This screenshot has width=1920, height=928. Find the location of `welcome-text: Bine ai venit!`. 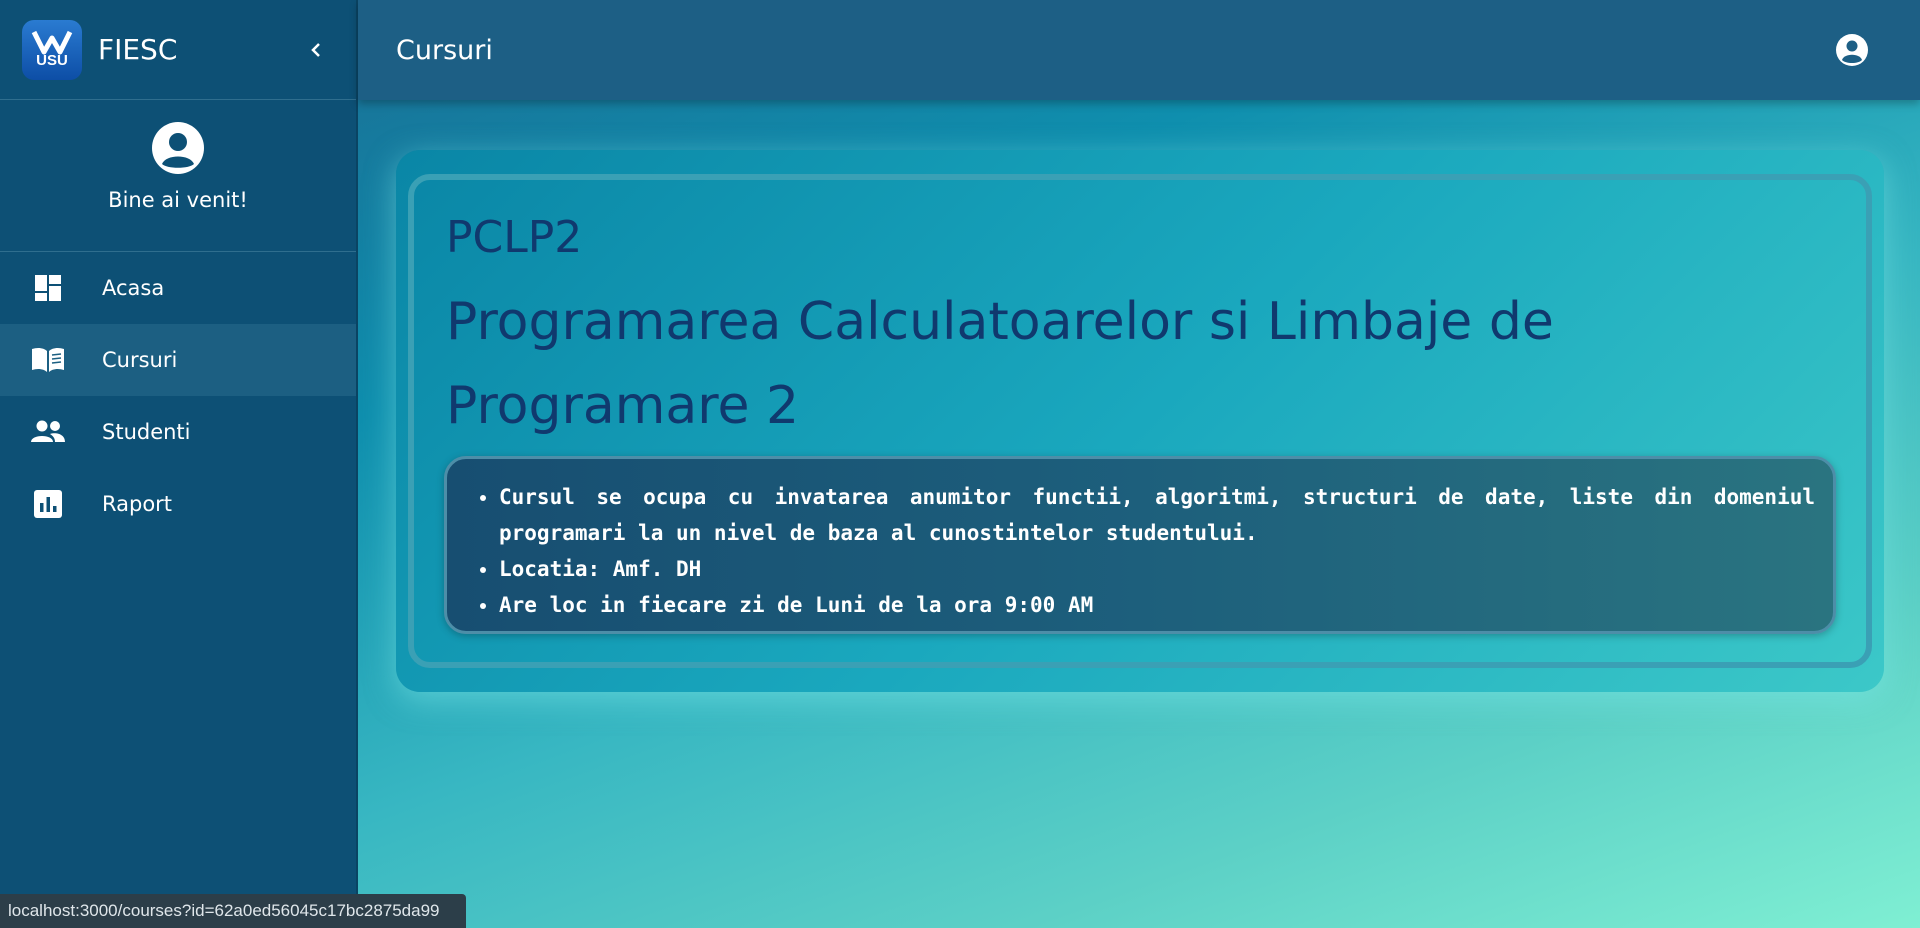

welcome-text: Bine ai venit! is located at coordinates (178, 200).